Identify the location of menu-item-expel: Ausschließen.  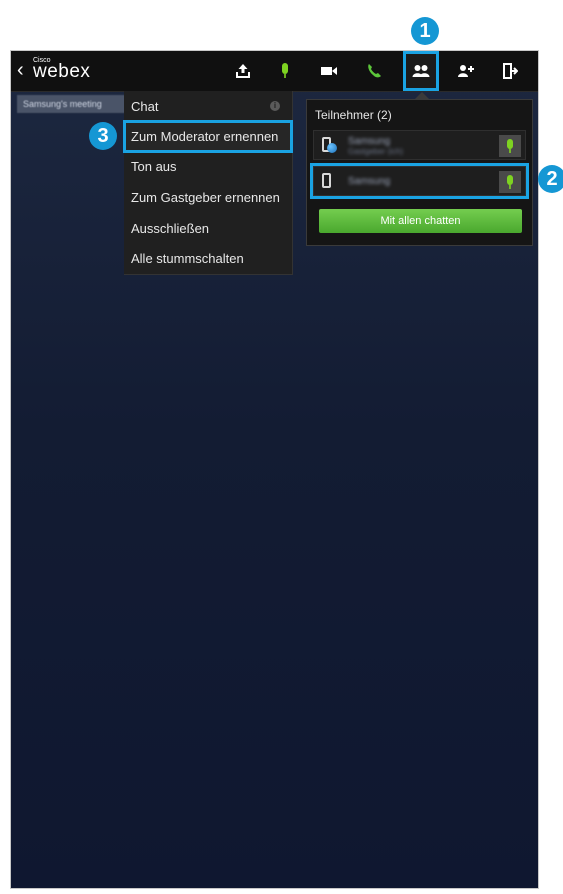
(208, 228).